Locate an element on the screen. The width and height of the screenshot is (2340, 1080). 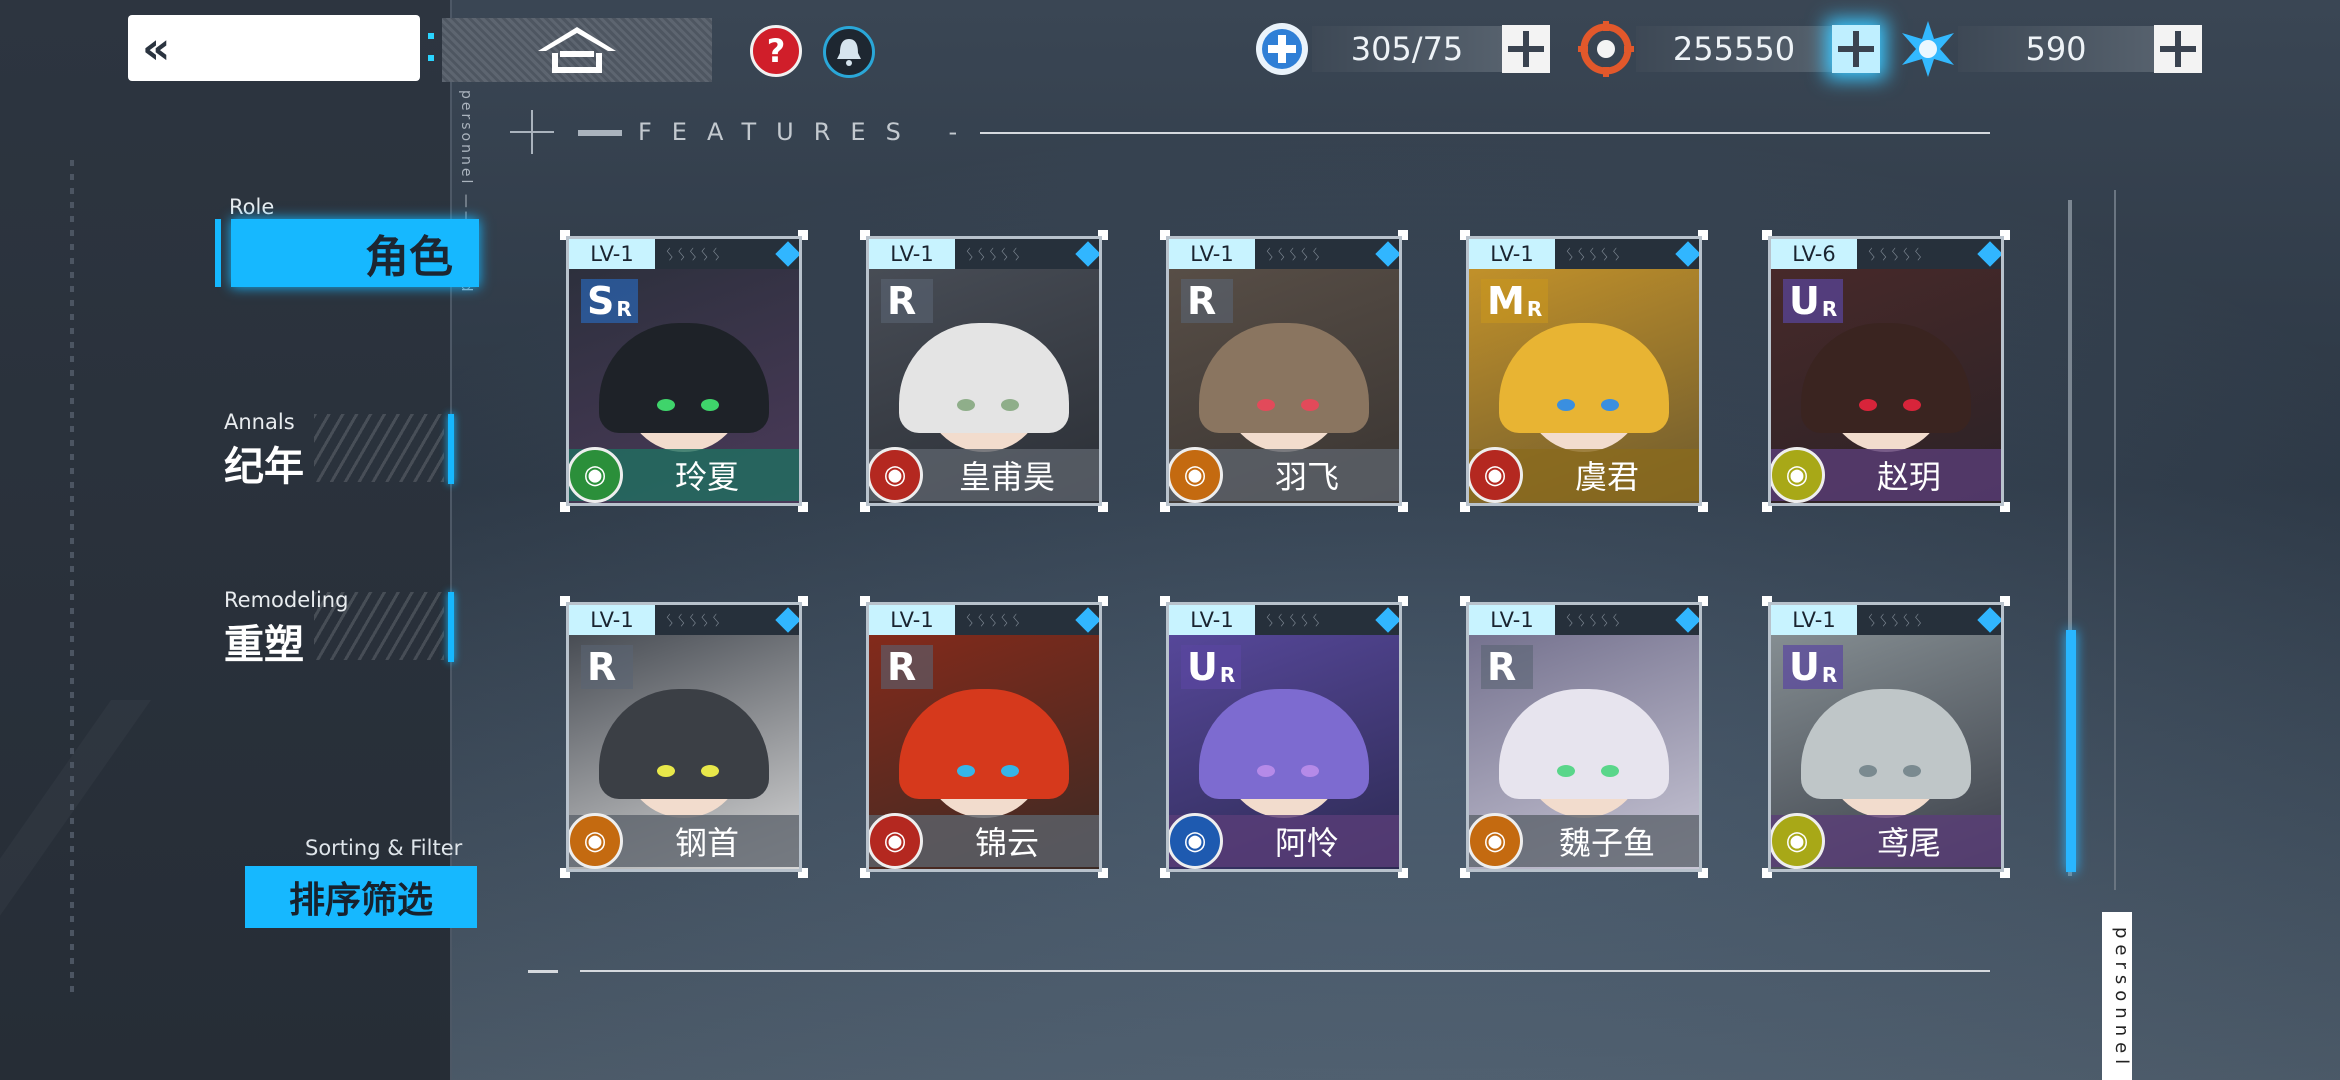
nav-remodeling: Remodeling 重塑 is located at coordinates (344, 628).